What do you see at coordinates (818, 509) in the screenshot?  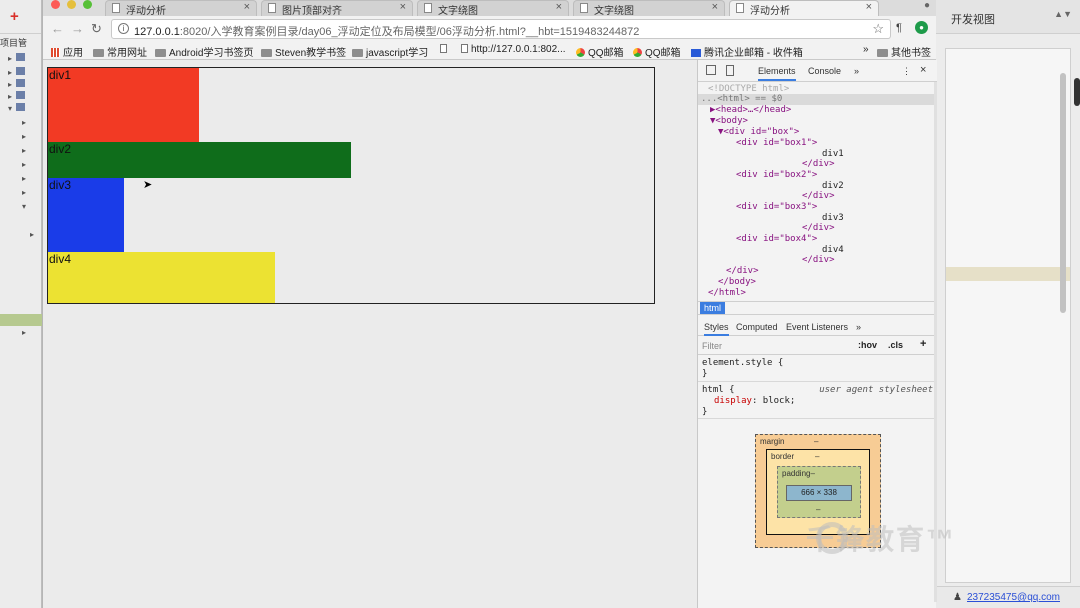 I see `padding-bottom-value: –` at bounding box center [818, 509].